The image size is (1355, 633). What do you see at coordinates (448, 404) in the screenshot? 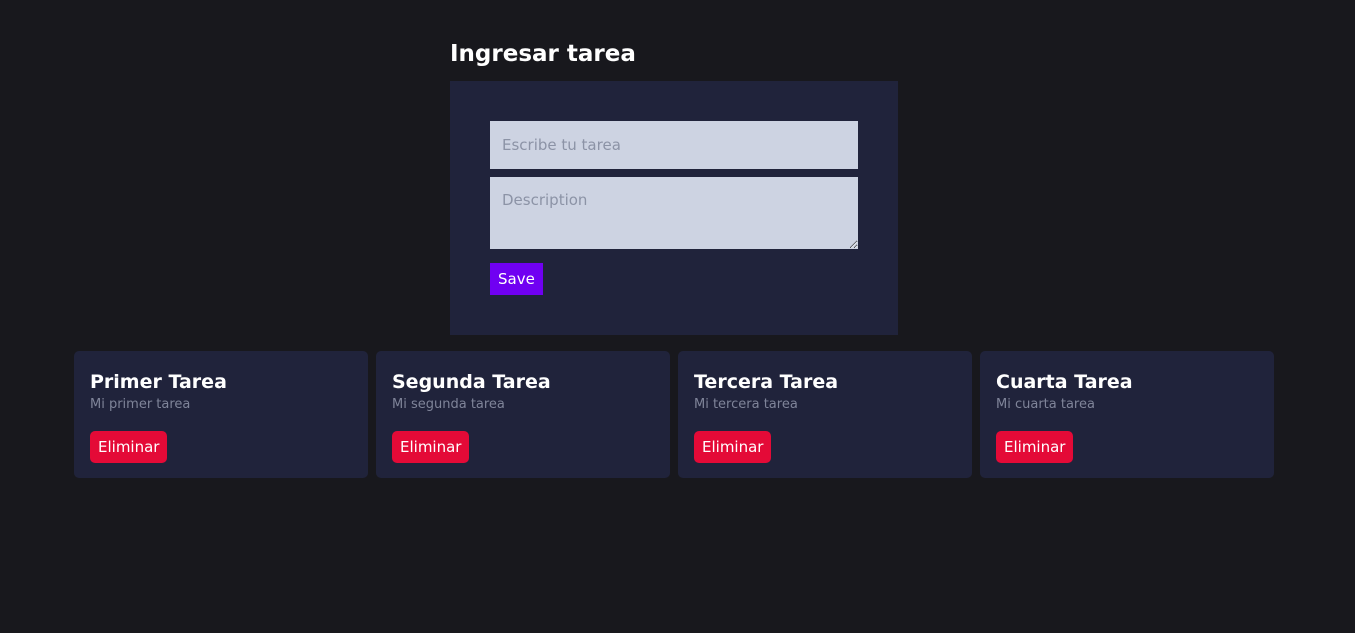
I see `task-description: Mi segunda tarea` at bounding box center [448, 404].